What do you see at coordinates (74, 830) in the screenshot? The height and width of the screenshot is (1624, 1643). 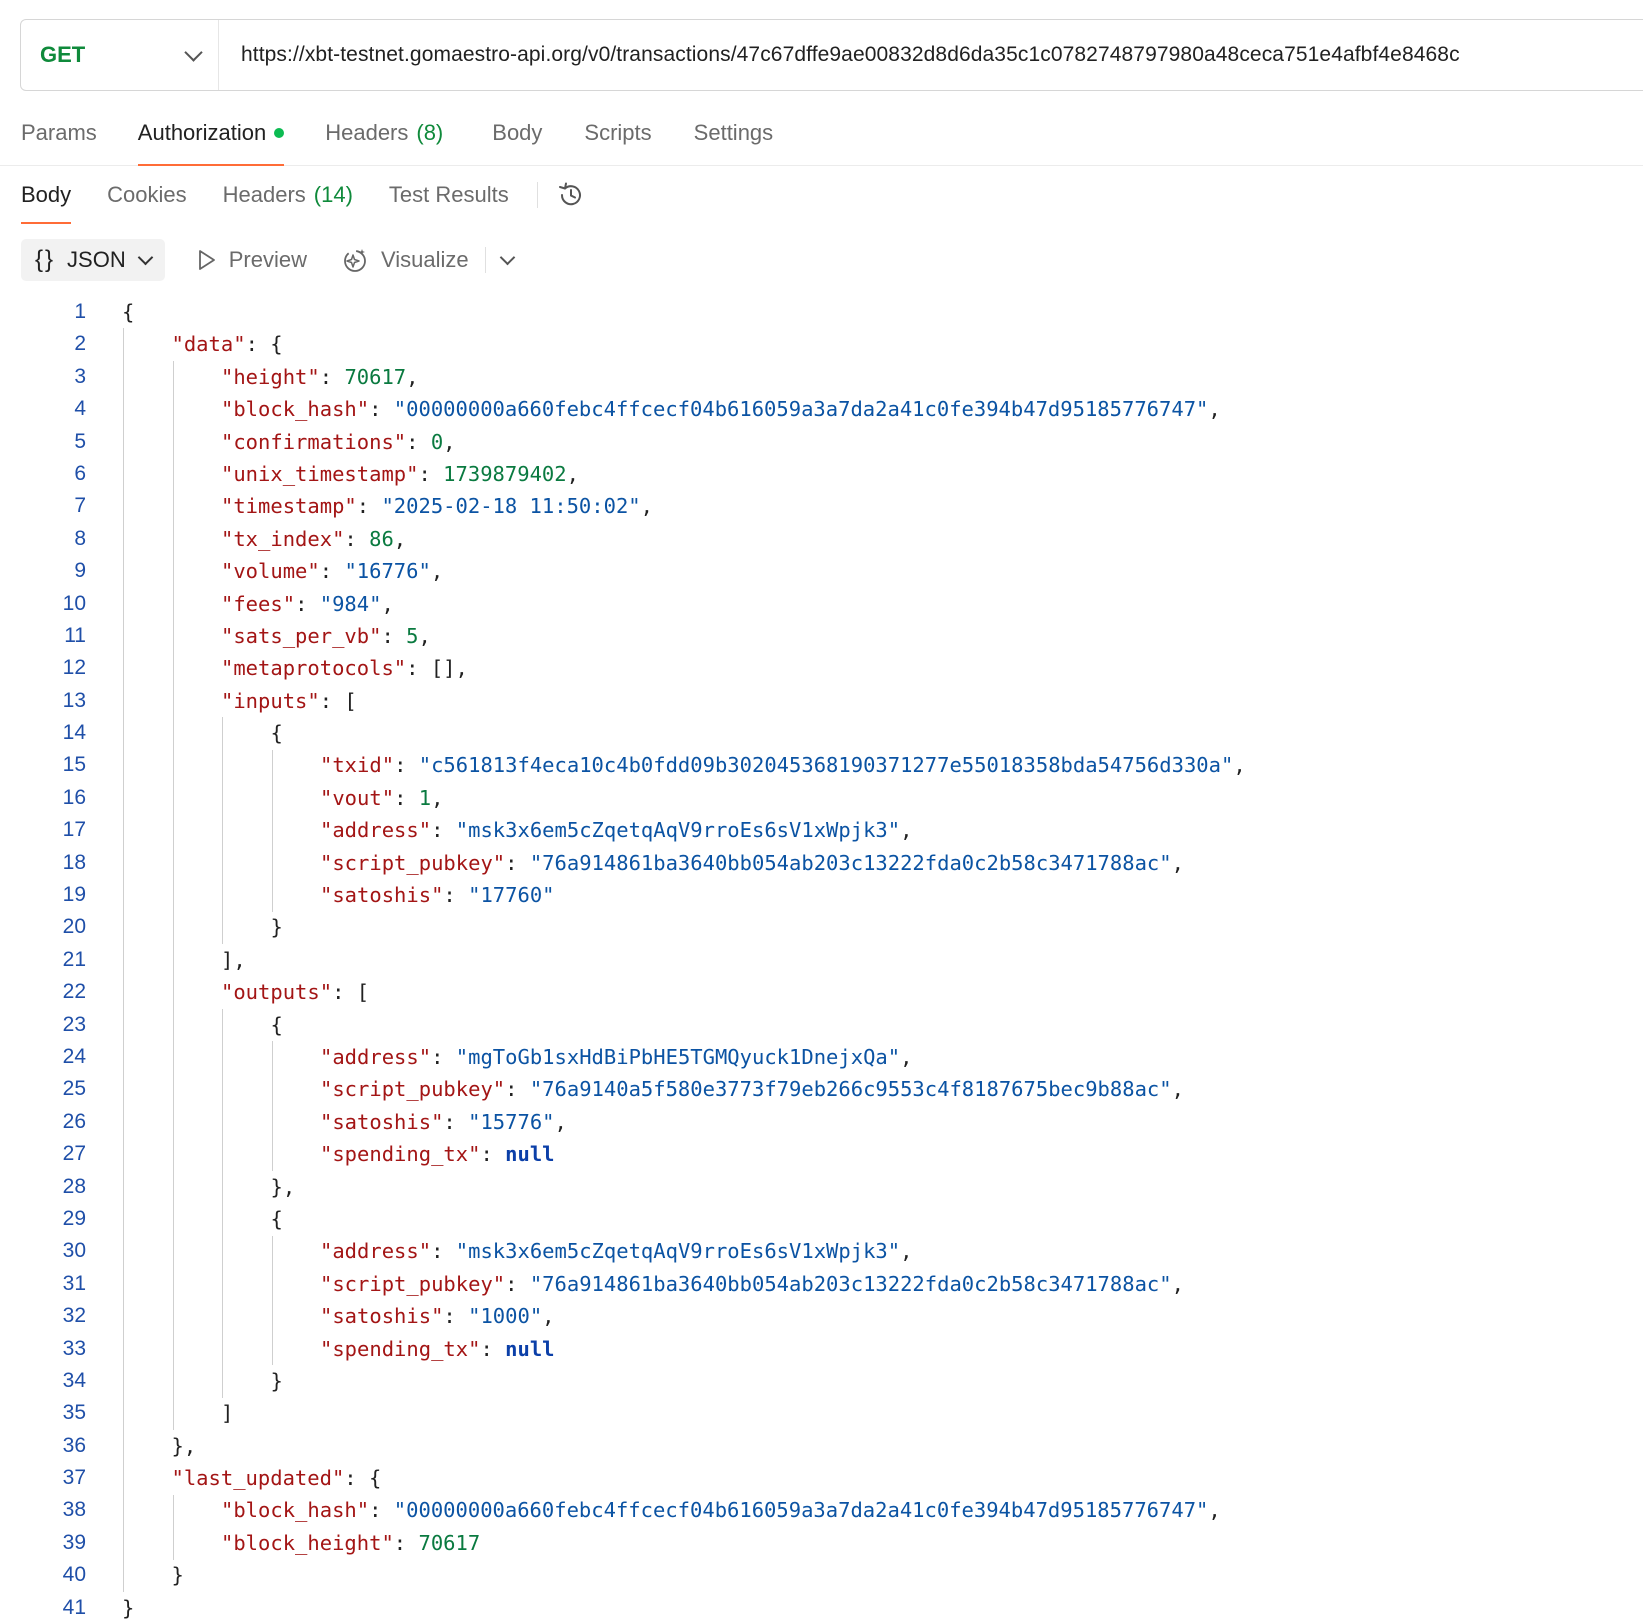 I see `line-number: 17` at bounding box center [74, 830].